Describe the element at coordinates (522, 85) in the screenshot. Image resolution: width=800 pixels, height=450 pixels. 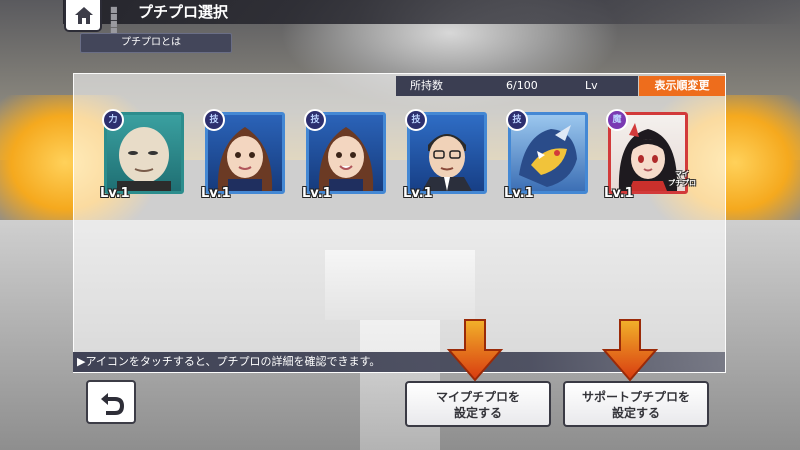
I see `owned-count-value: 6/100` at that location.